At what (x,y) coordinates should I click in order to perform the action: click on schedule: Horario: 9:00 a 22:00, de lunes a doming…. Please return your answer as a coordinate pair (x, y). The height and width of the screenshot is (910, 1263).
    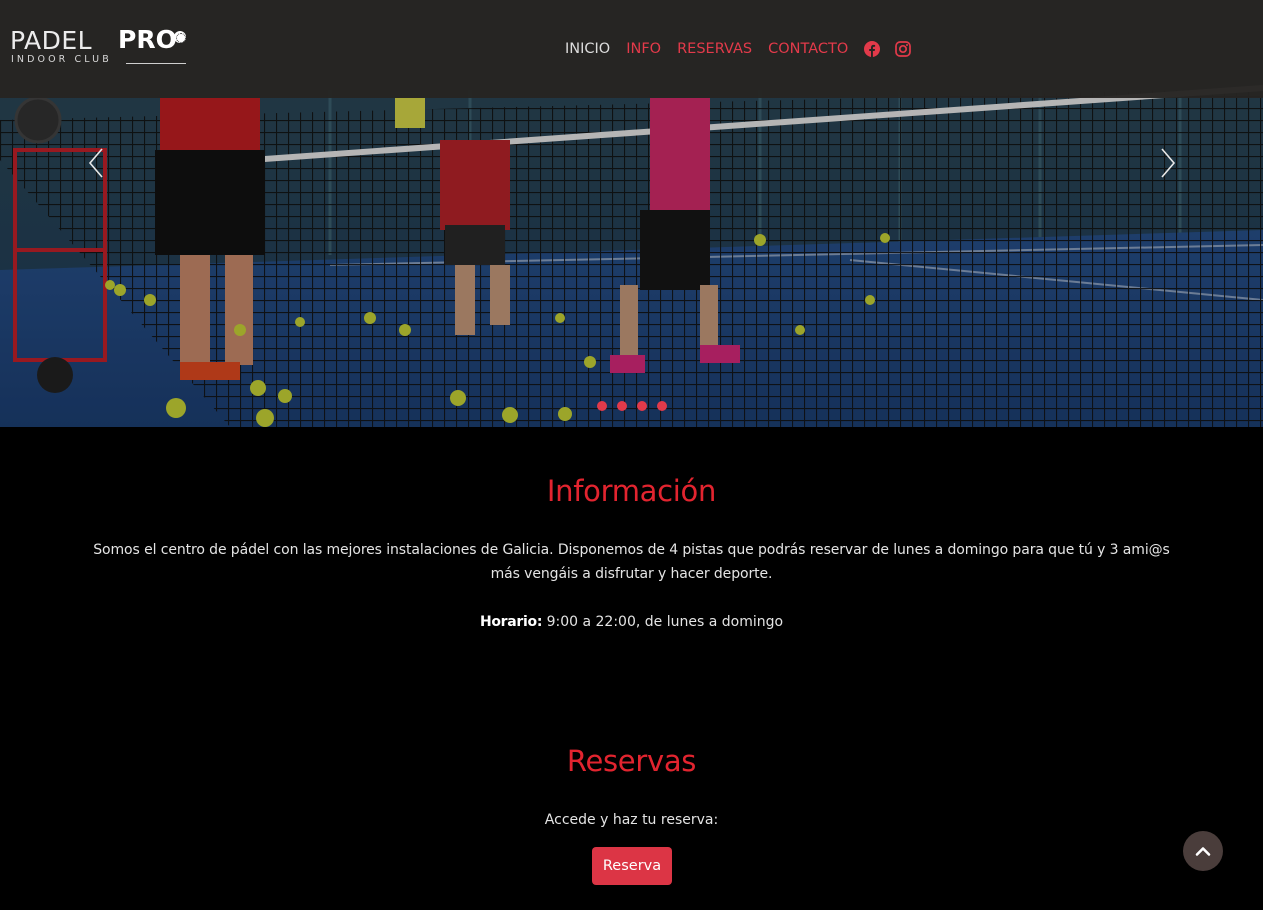
    Looking at the image, I should click on (631, 622).